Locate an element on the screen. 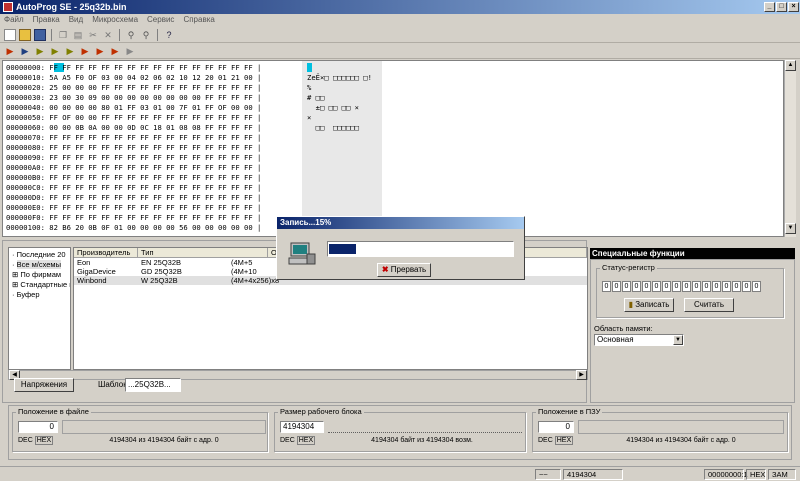 The height and width of the screenshot is (481, 800). chip-stop-icon: ▶ is located at coordinates (130, 51).